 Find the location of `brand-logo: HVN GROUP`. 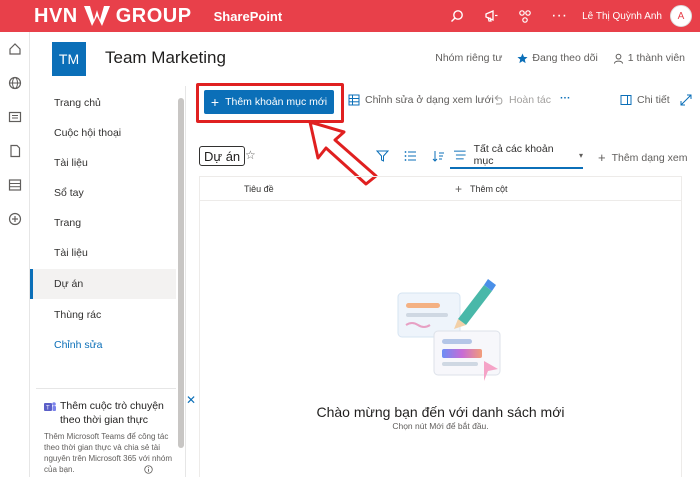

brand-logo: HVN GROUP is located at coordinates (113, 16).